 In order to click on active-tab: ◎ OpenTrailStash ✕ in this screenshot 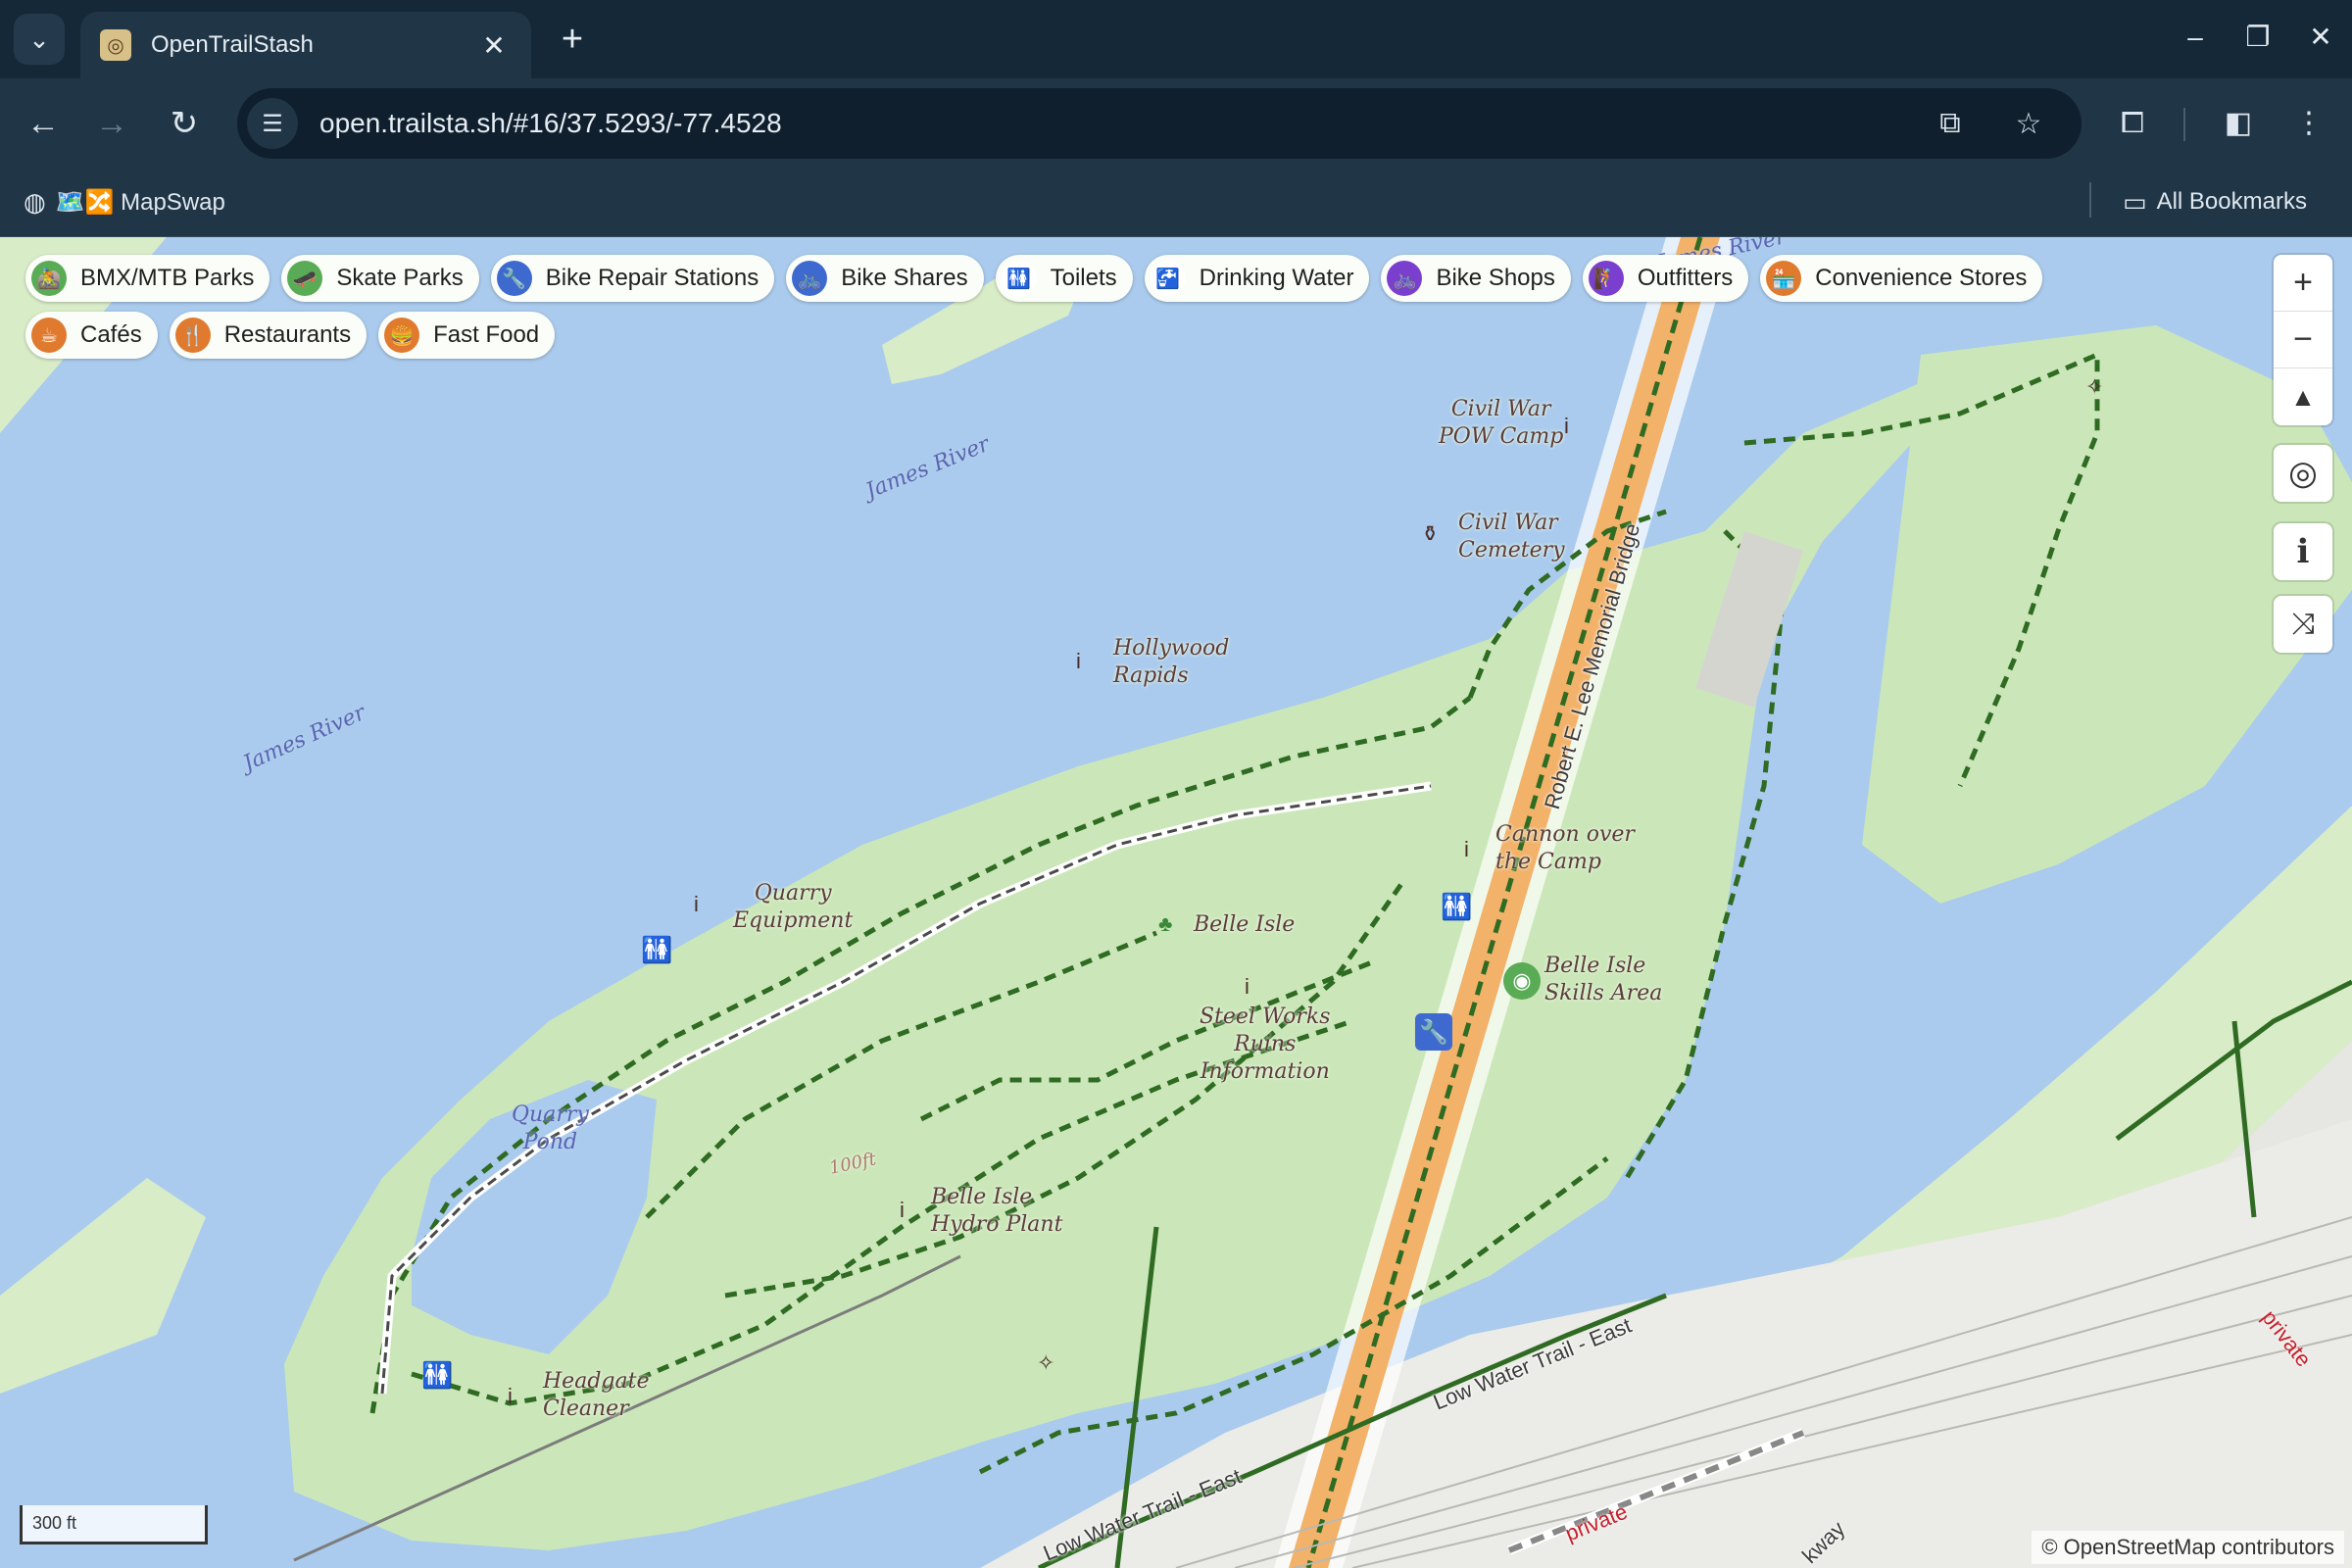, I will do `click(305, 45)`.